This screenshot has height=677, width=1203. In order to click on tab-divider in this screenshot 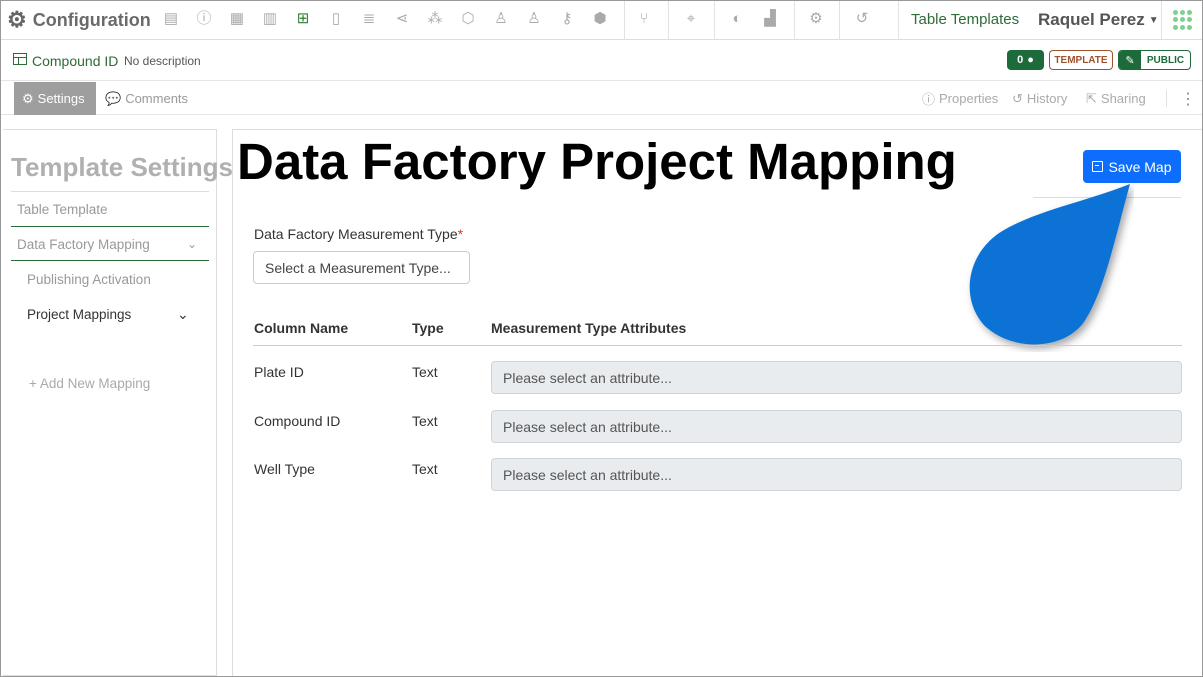, I will do `click(1166, 98)`.